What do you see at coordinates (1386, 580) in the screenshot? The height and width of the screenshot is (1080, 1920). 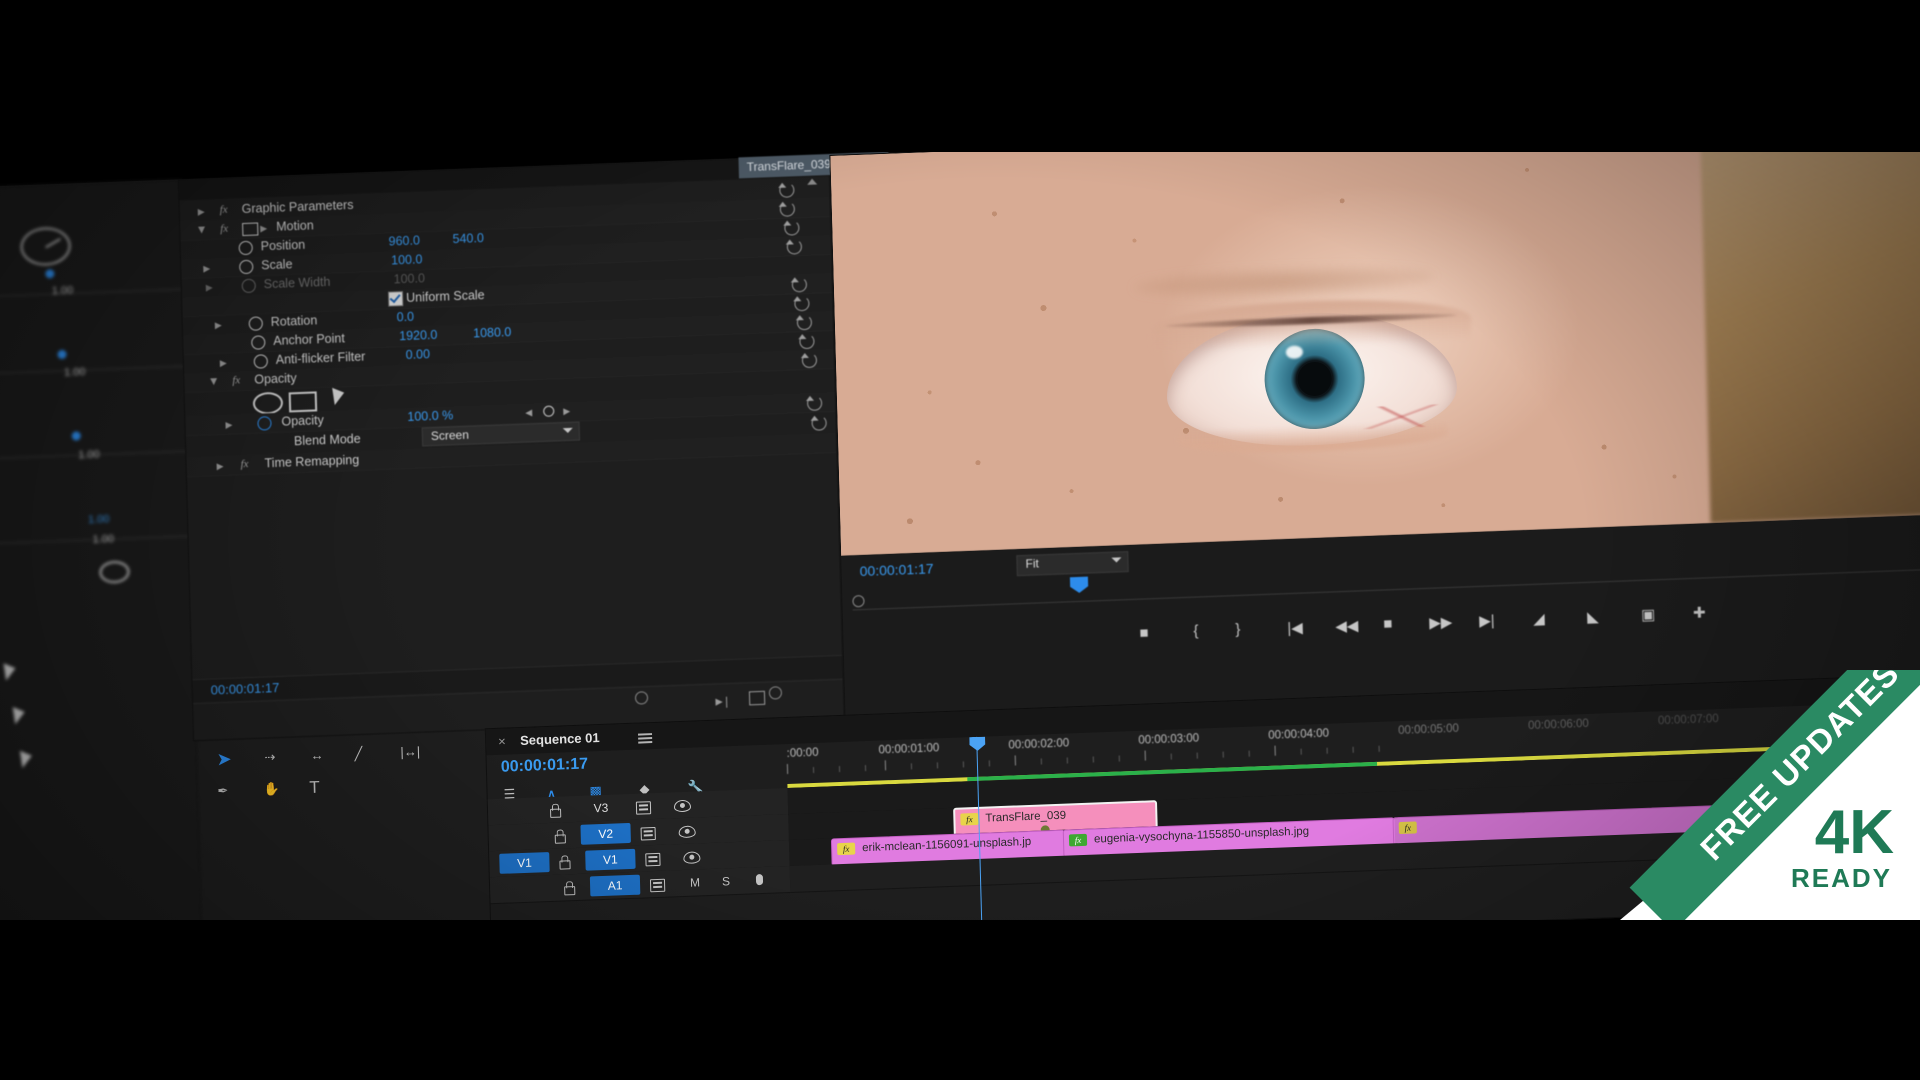 I see `program-monitor-ruler` at bounding box center [1386, 580].